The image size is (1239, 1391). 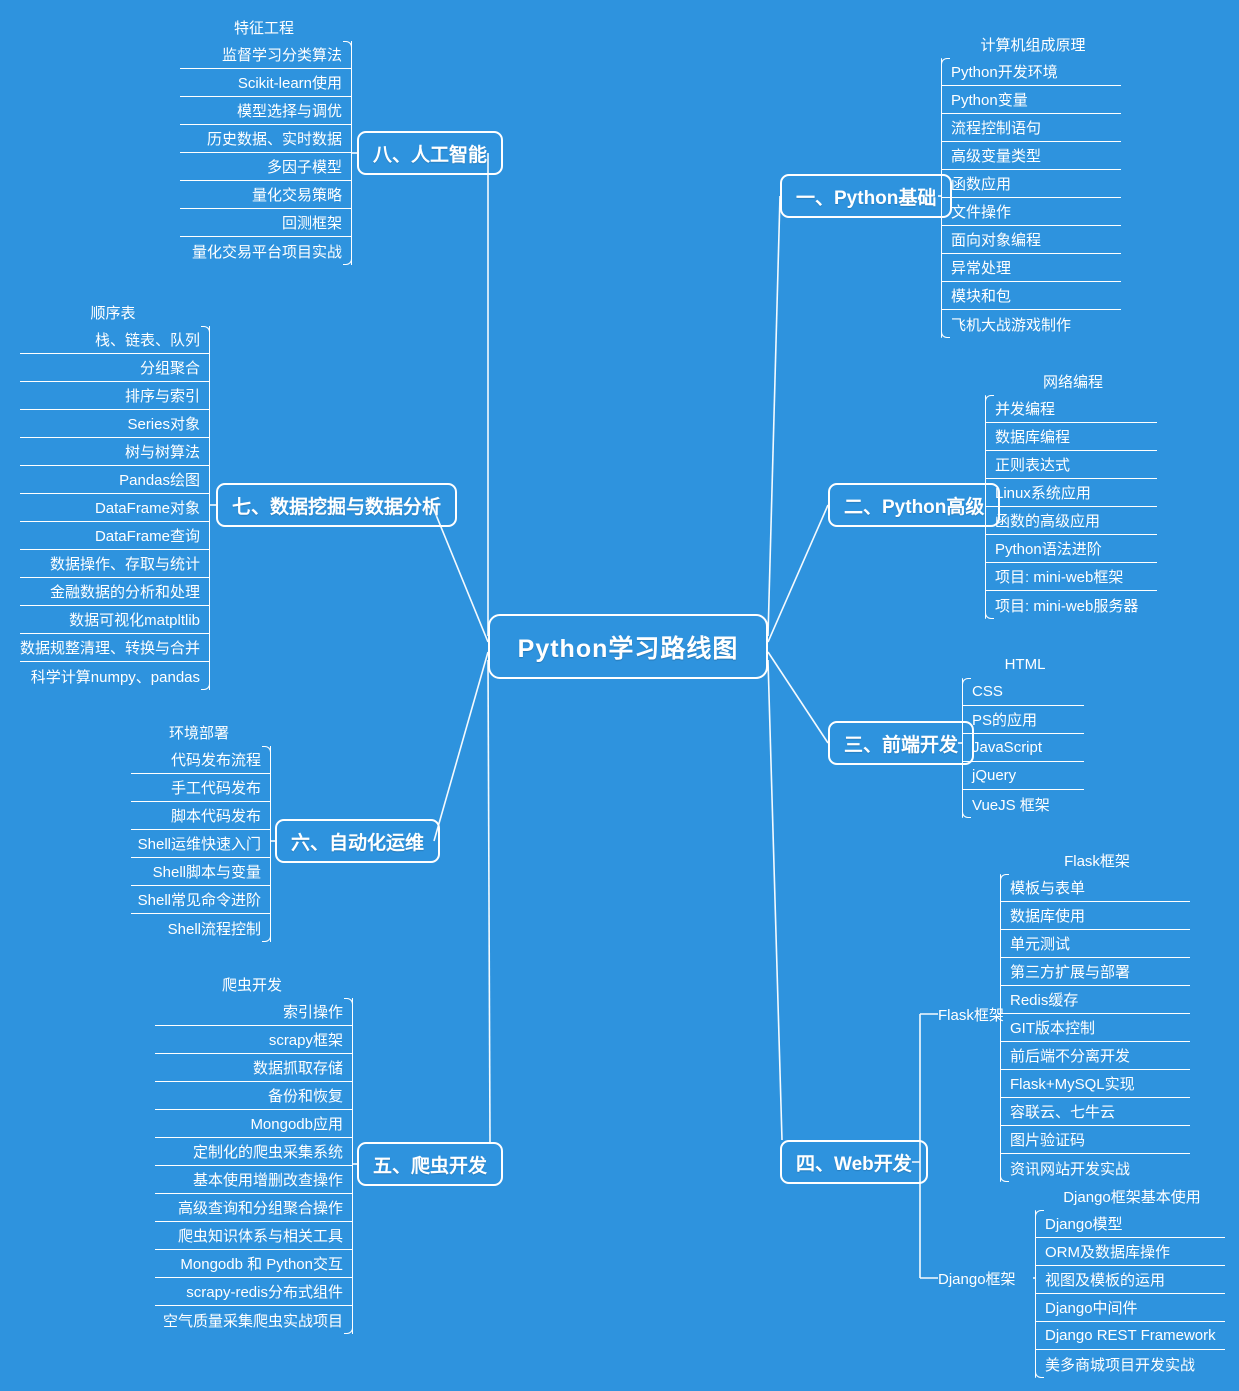 What do you see at coordinates (254, 1264) in the screenshot?
I see `leaf-item-spider: Mongodb 和 Python交互` at bounding box center [254, 1264].